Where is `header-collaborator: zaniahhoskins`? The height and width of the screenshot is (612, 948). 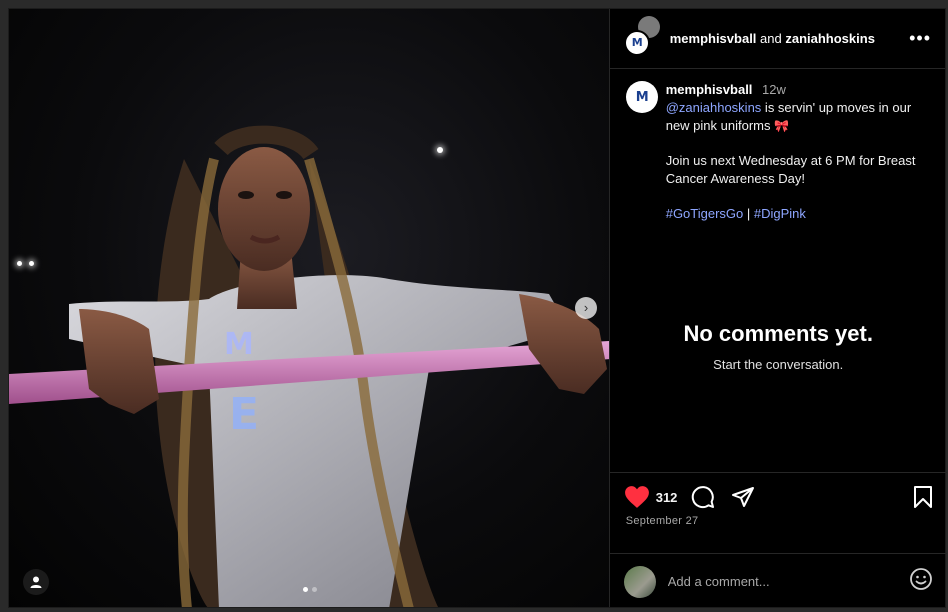 header-collaborator: zaniahhoskins is located at coordinates (830, 38).